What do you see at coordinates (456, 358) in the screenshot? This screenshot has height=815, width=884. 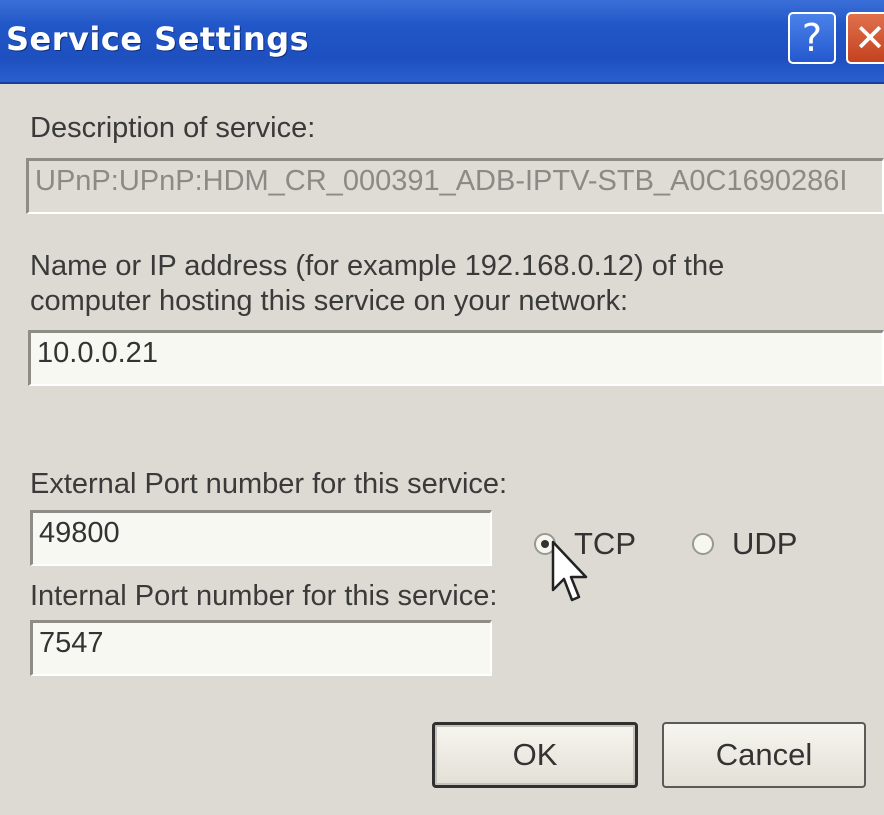 I see `host-address-input: 10.0.0.21` at bounding box center [456, 358].